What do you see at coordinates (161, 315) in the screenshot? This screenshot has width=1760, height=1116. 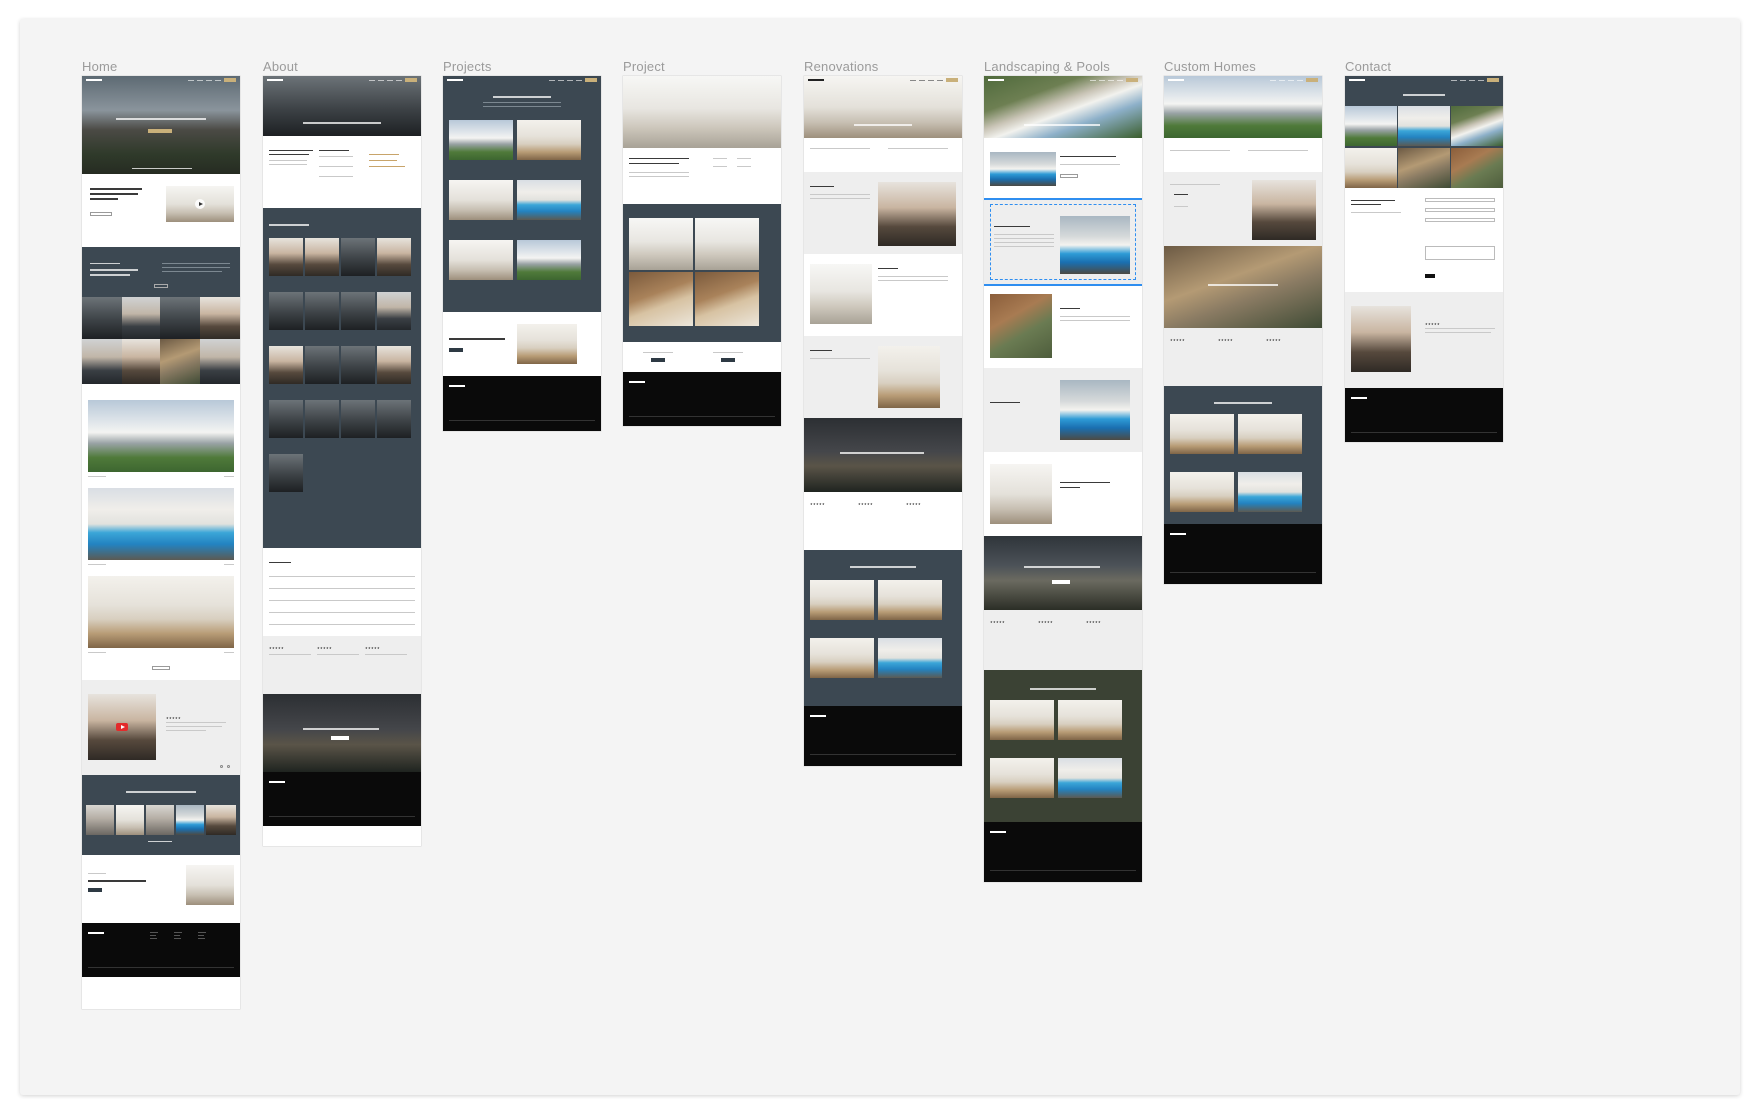 I see `home-team-section` at bounding box center [161, 315].